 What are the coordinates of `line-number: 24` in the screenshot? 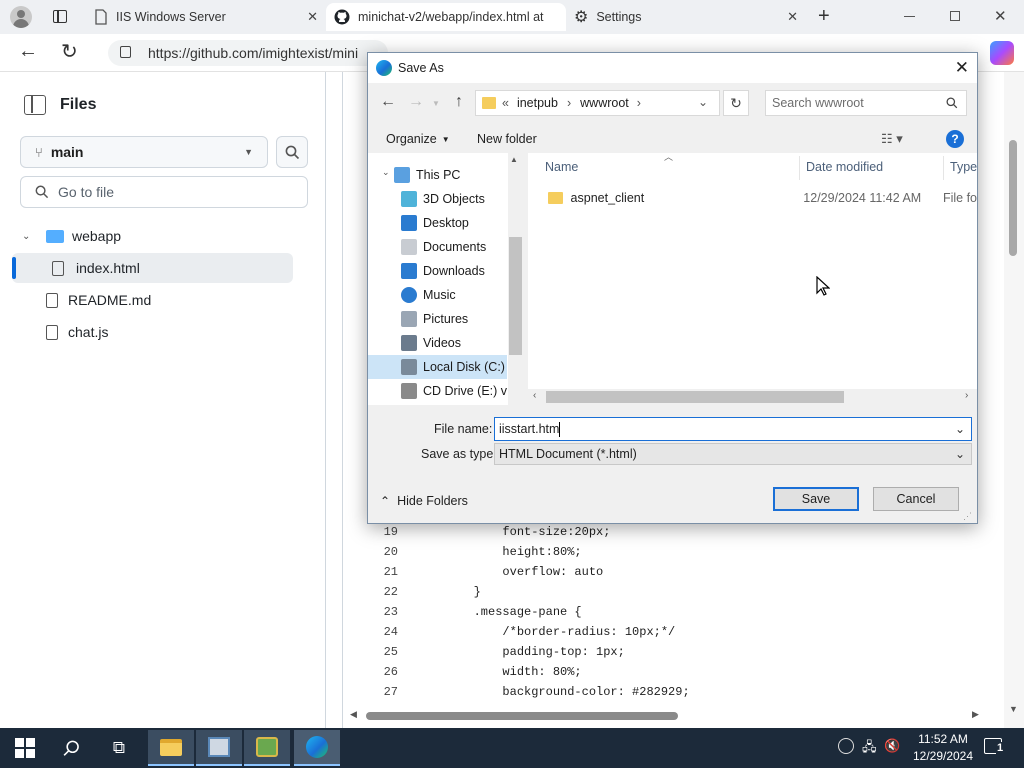 It's located at (390, 632).